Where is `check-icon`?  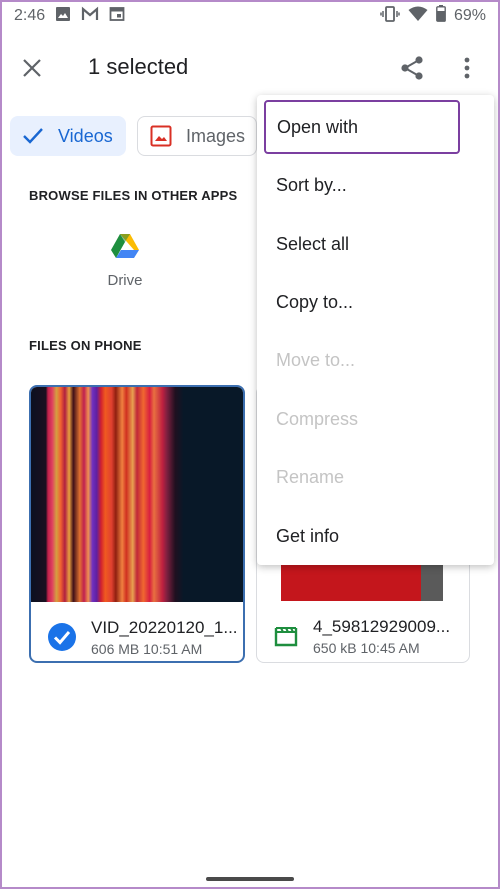 check-icon is located at coordinates (33, 136).